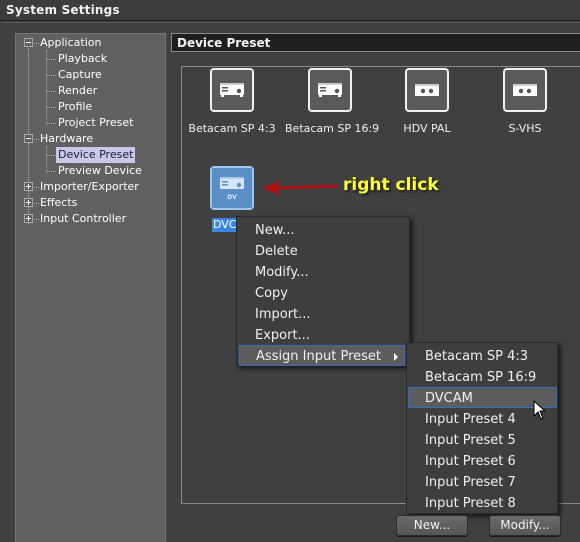 Image resolution: width=580 pixels, height=542 pixels. Describe the element at coordinates (482, 461) in the screenshot. I see `submenu-item-input-preset-6: Input Preset 6` at that location.